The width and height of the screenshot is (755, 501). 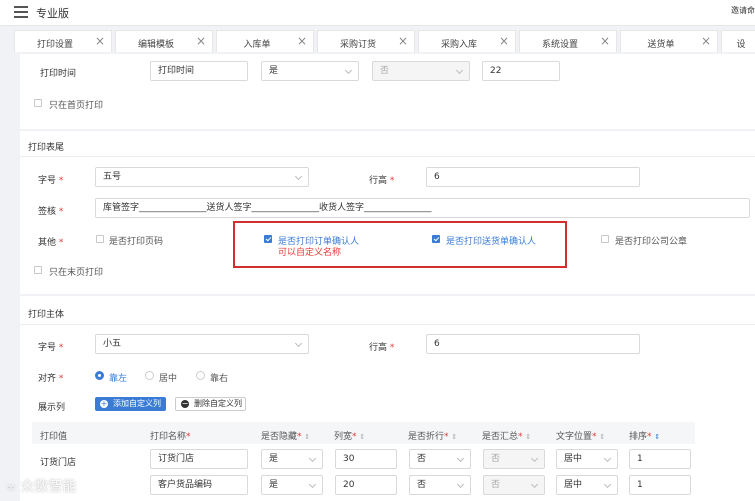 What do you see at coordinates (200, 375) in the screenshot?
I see `align-right-radio` at bounding box center [200, 375].